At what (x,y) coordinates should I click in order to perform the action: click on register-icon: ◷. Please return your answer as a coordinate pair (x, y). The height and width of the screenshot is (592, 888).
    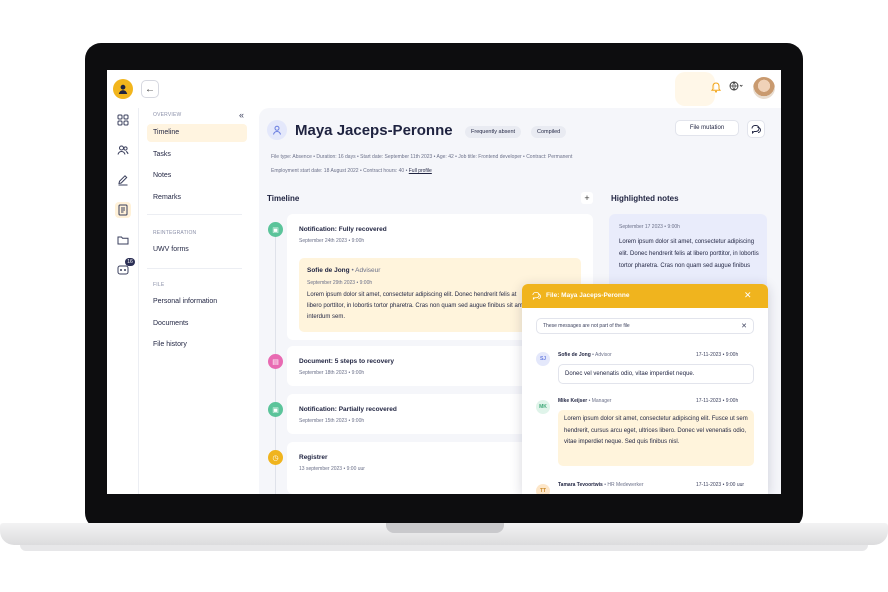
    Looking at the image, I should click on (275, 457).